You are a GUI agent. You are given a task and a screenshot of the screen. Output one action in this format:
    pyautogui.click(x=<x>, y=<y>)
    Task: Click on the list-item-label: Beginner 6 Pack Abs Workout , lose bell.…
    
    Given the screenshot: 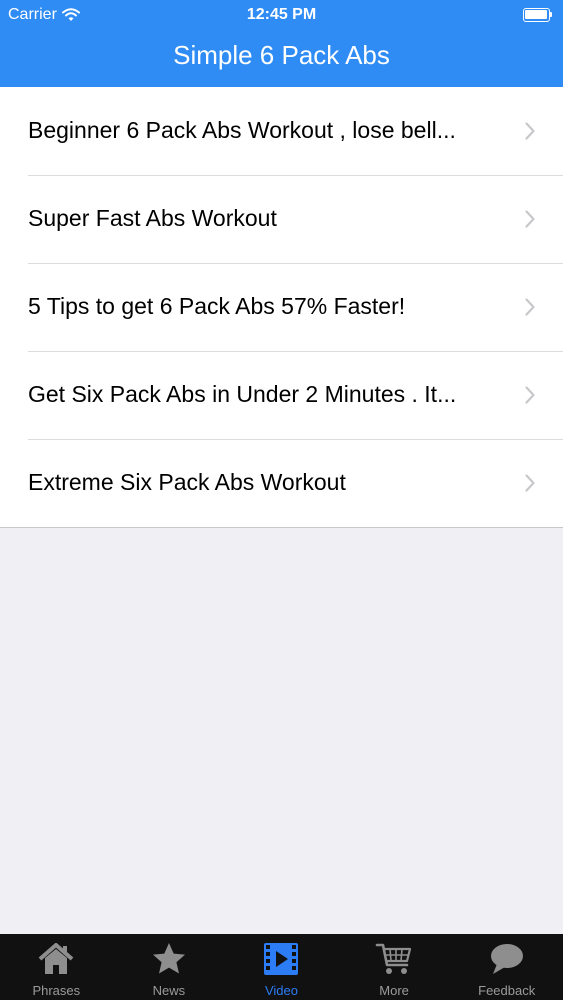 What is the action you would take?
    pyautogui.click(x=242, y=130)
    